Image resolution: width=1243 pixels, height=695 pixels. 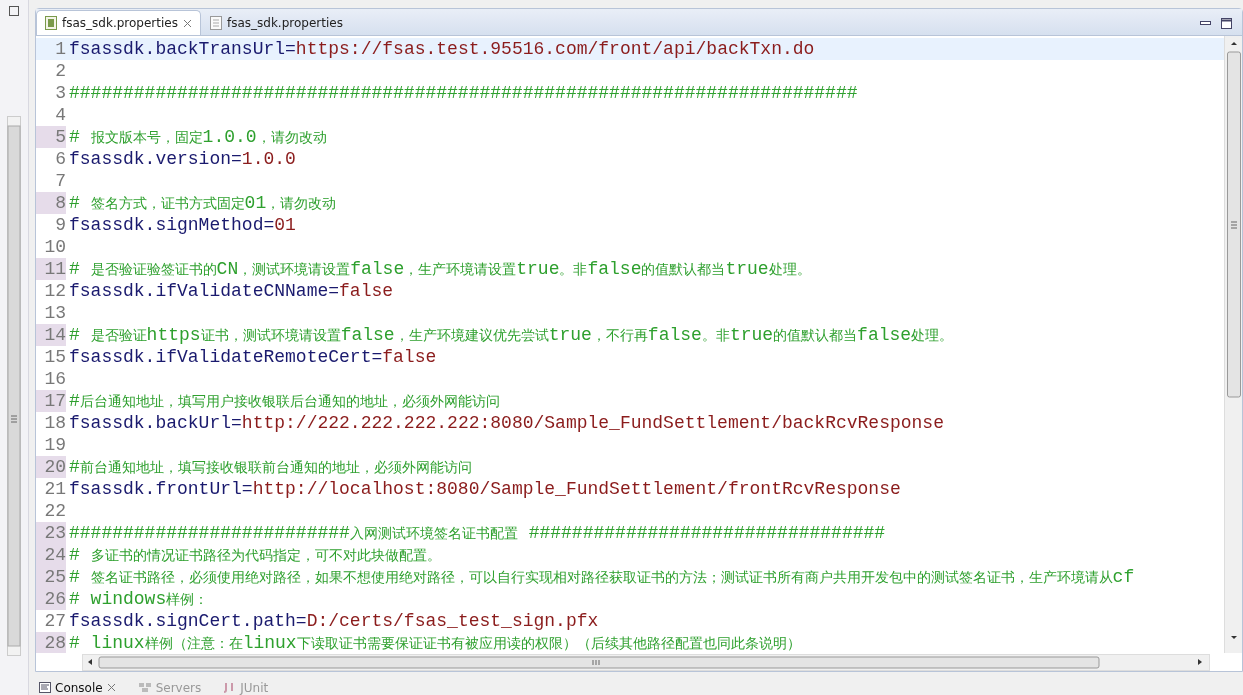 What do you see at coordinates (54, 291) in the screenshot?
I see `line-number: 12` at bounding box center [54, 291].